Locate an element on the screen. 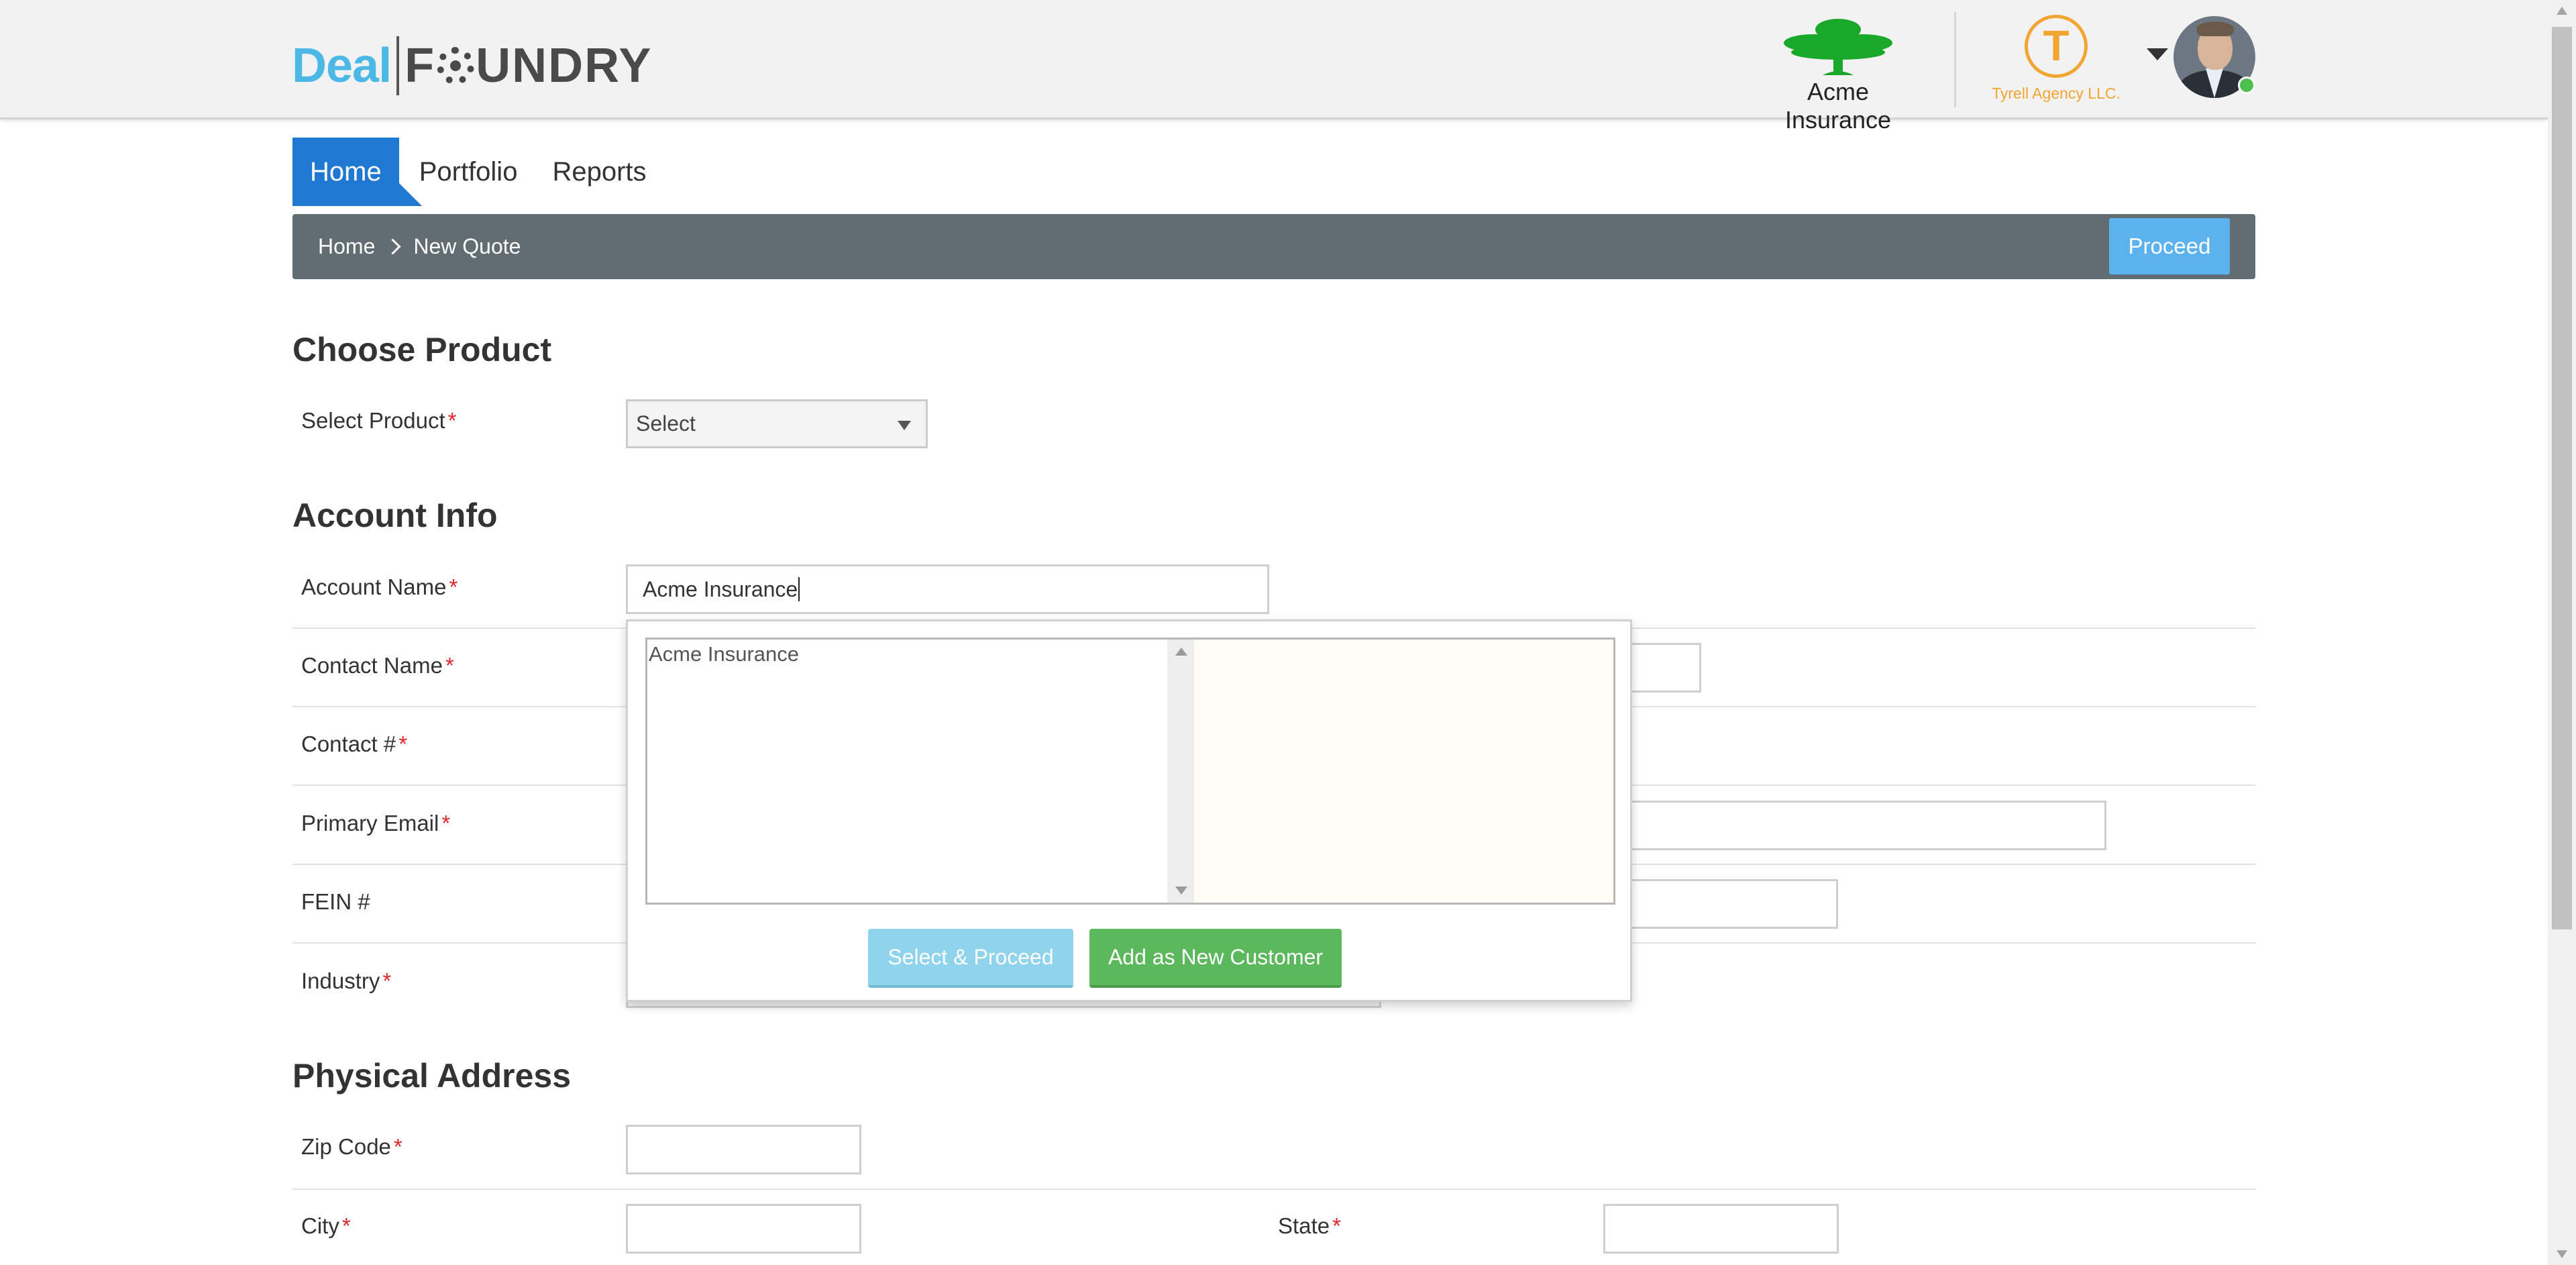  contact-last-name-input is located at coordinates (1662, 668).